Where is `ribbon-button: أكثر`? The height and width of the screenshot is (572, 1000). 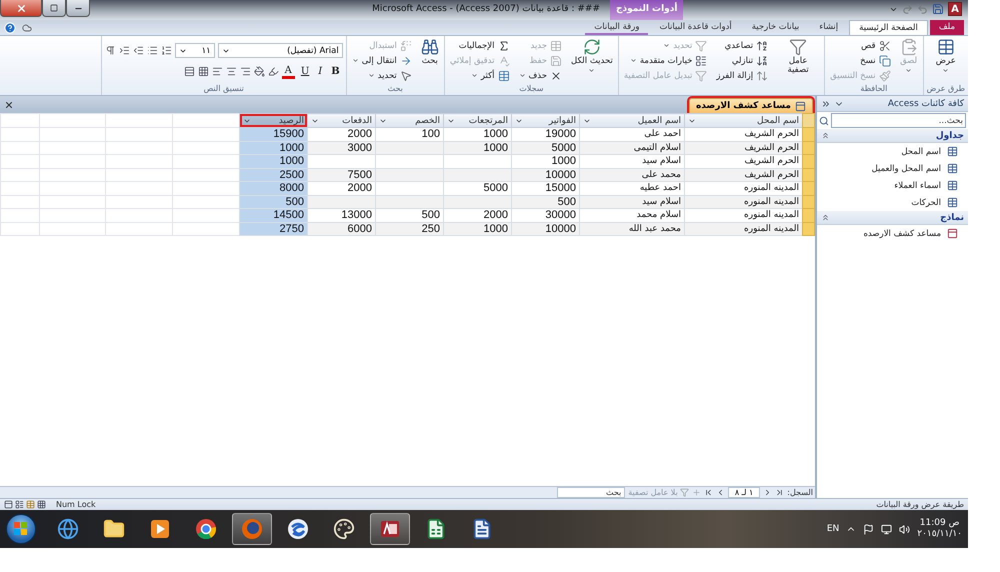
ribbon-button: أكثر is located at coordinates (480, 75).